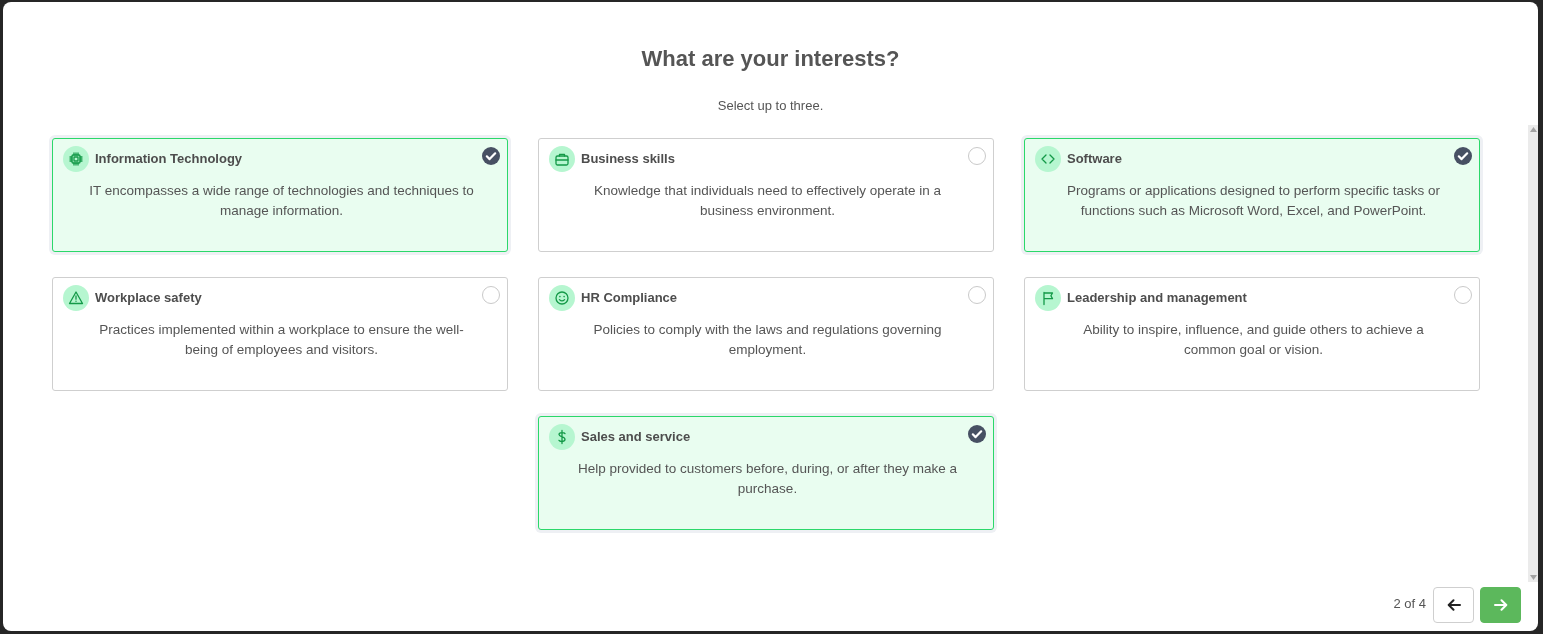 The width and height of the screenshot is (1543, 634). I want to click on interest-description: Programs or applications designed to perform specific tasks or functions such as Microsoft Word, Excel, and PowerPoint., so click(1253, 201).